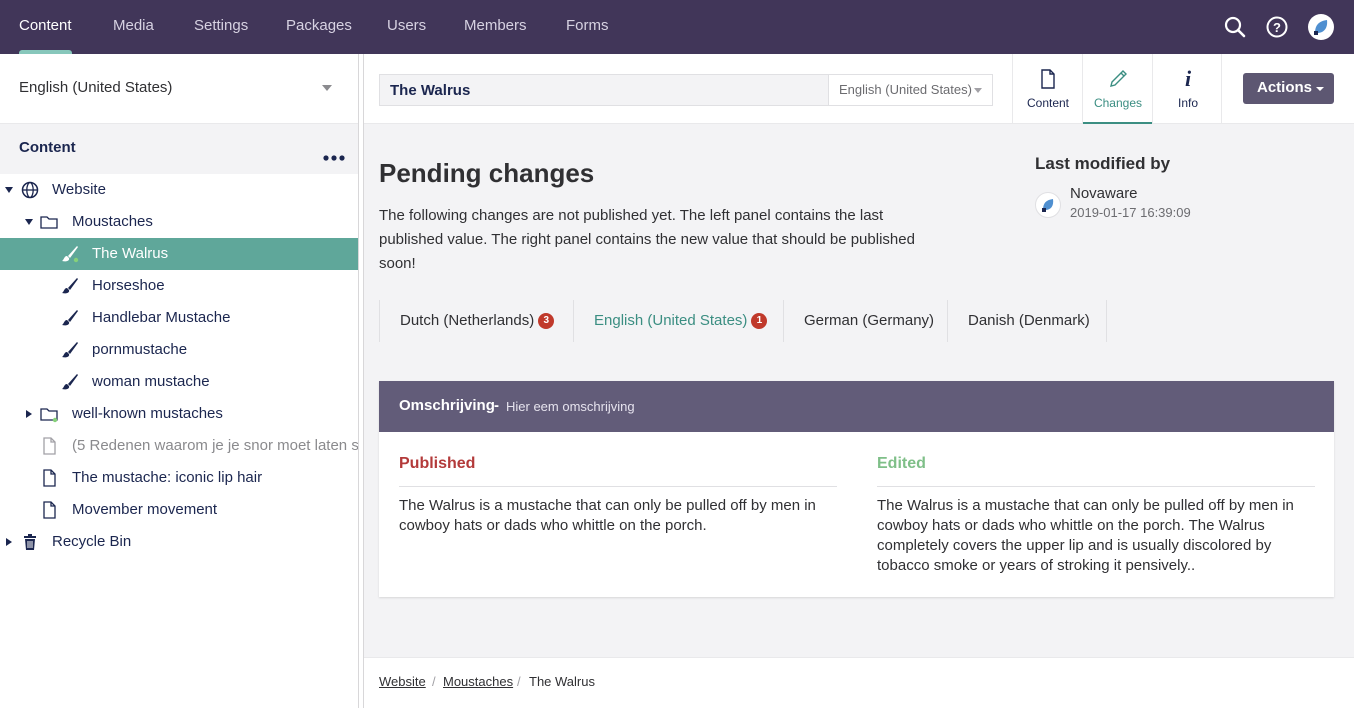 The height and width of the screenshot is (708, 1354). What do you see at coordinates (179, 190) in the screenshot?
I see `tree-node-website: Website` at bounding box center [179, 190].